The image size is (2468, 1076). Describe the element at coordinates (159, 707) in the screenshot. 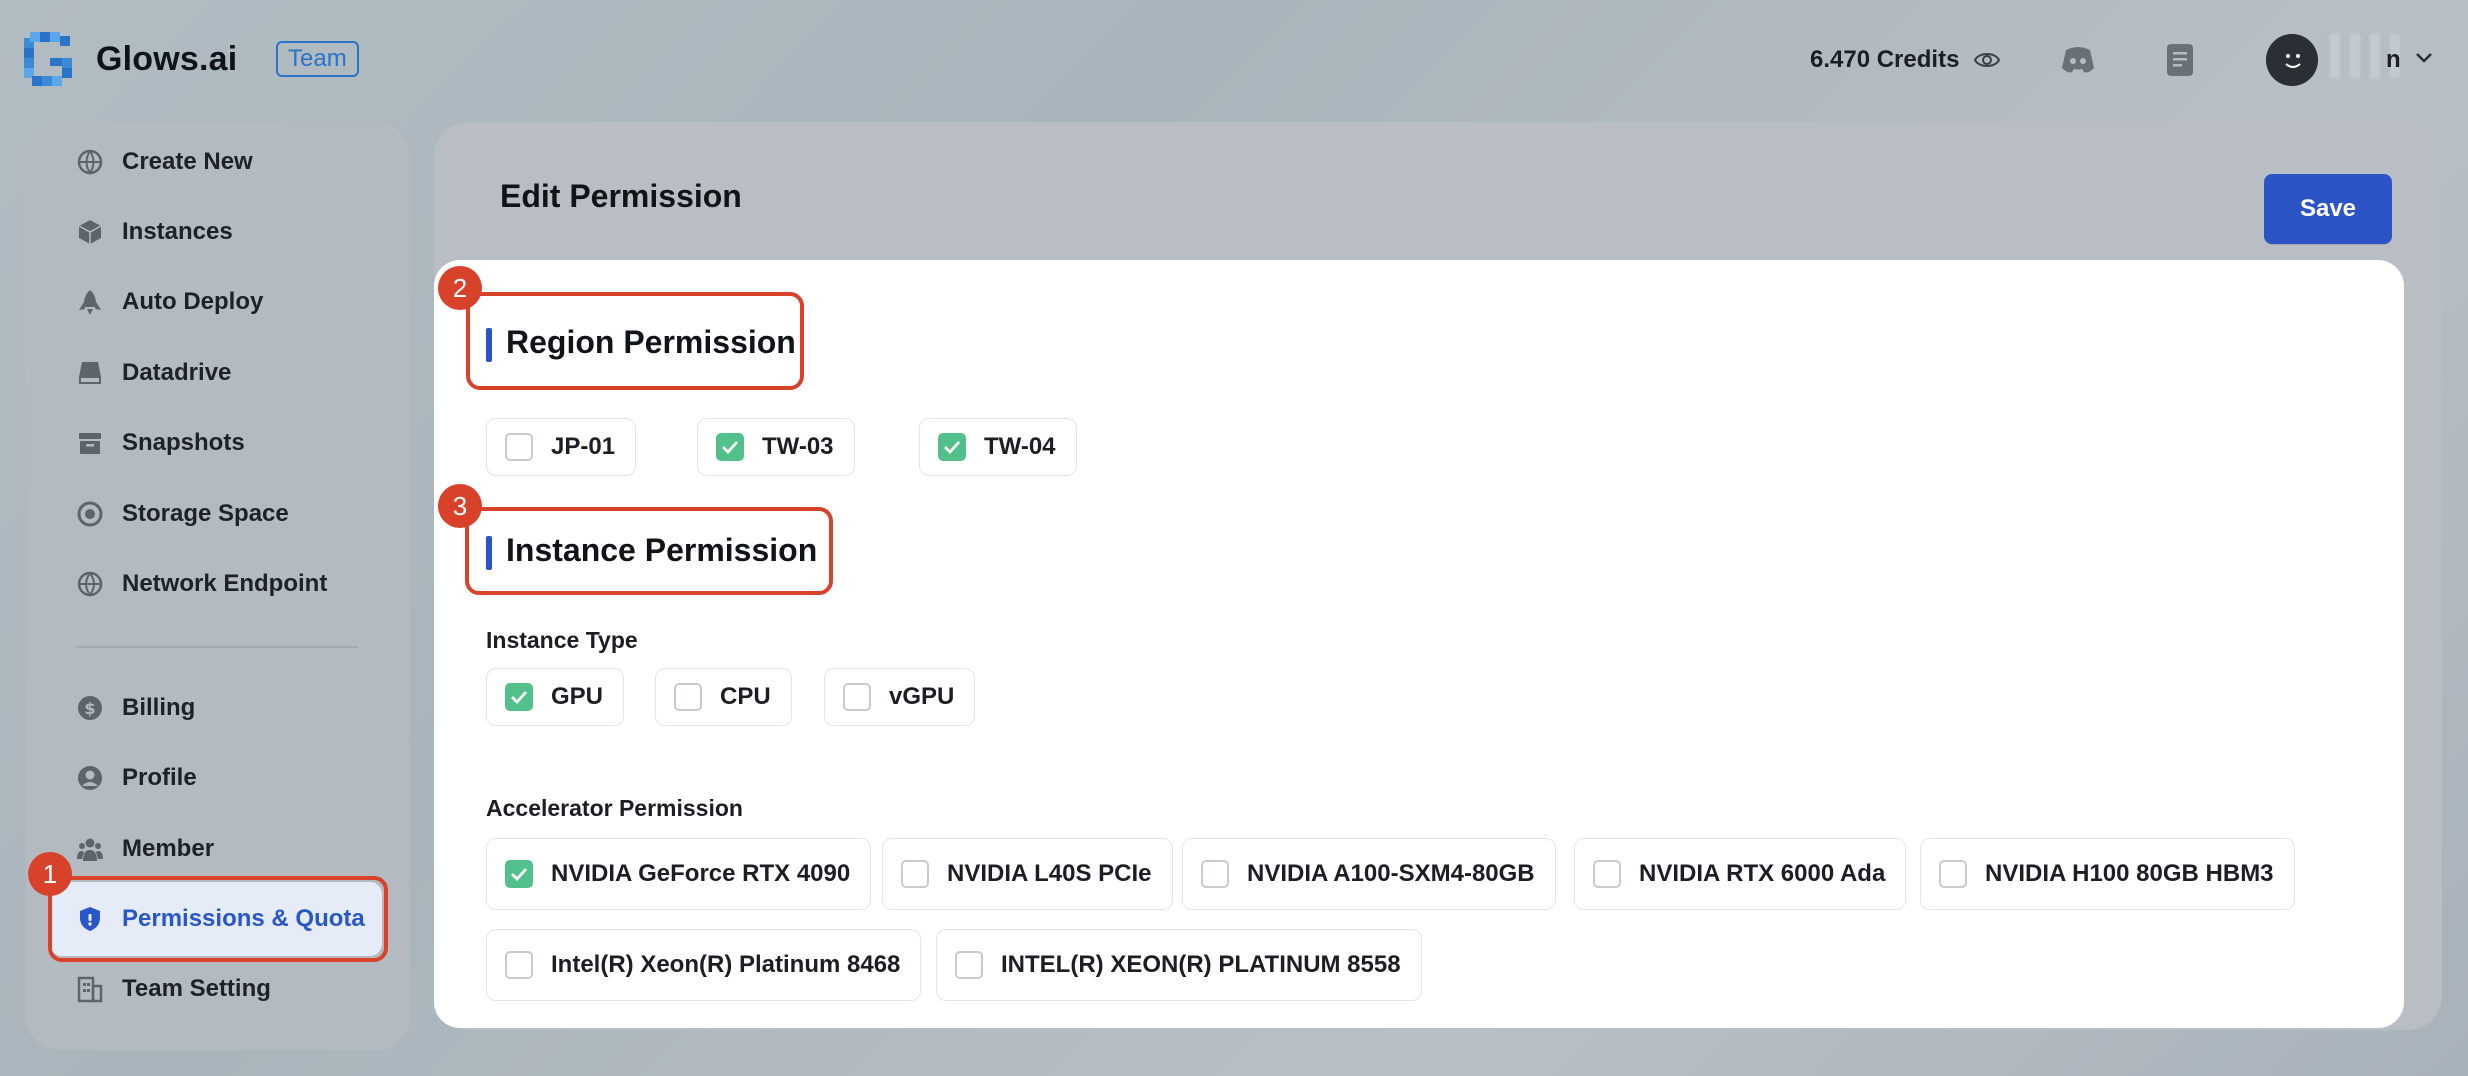

I see `sidebar-item-label: Billing` at that location.